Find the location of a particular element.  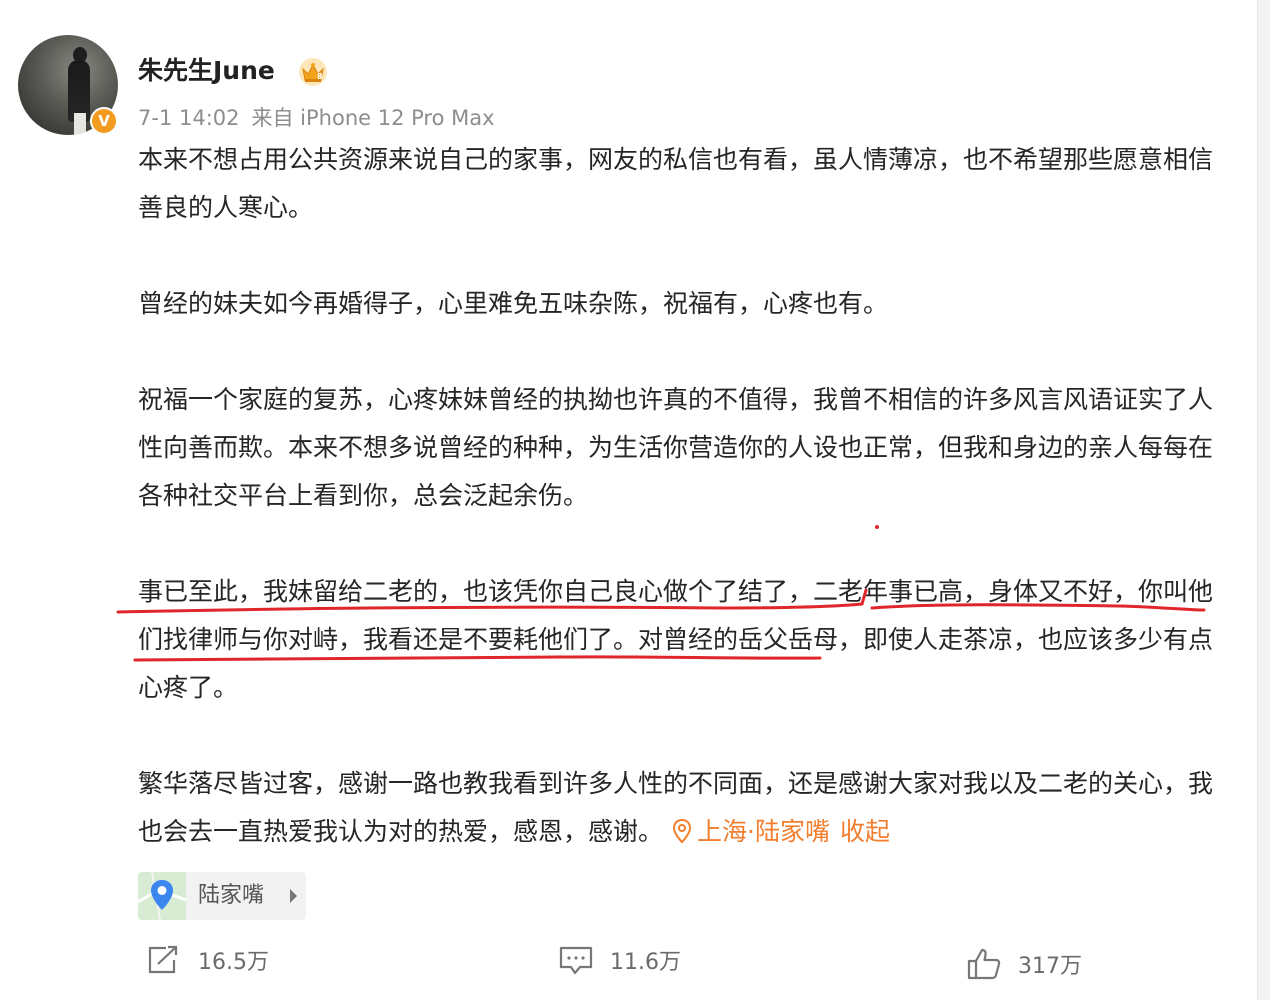

comment-icon is located at coordinates (576, 960).